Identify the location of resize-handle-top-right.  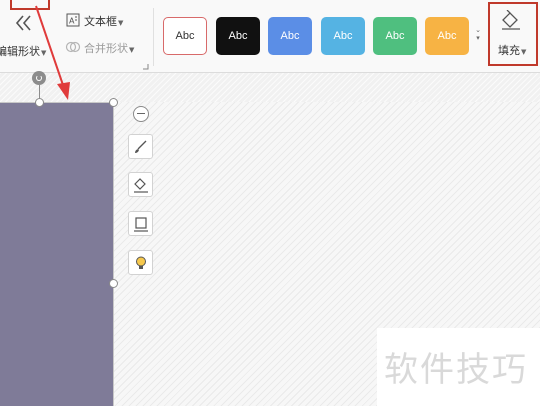
(113, 102).